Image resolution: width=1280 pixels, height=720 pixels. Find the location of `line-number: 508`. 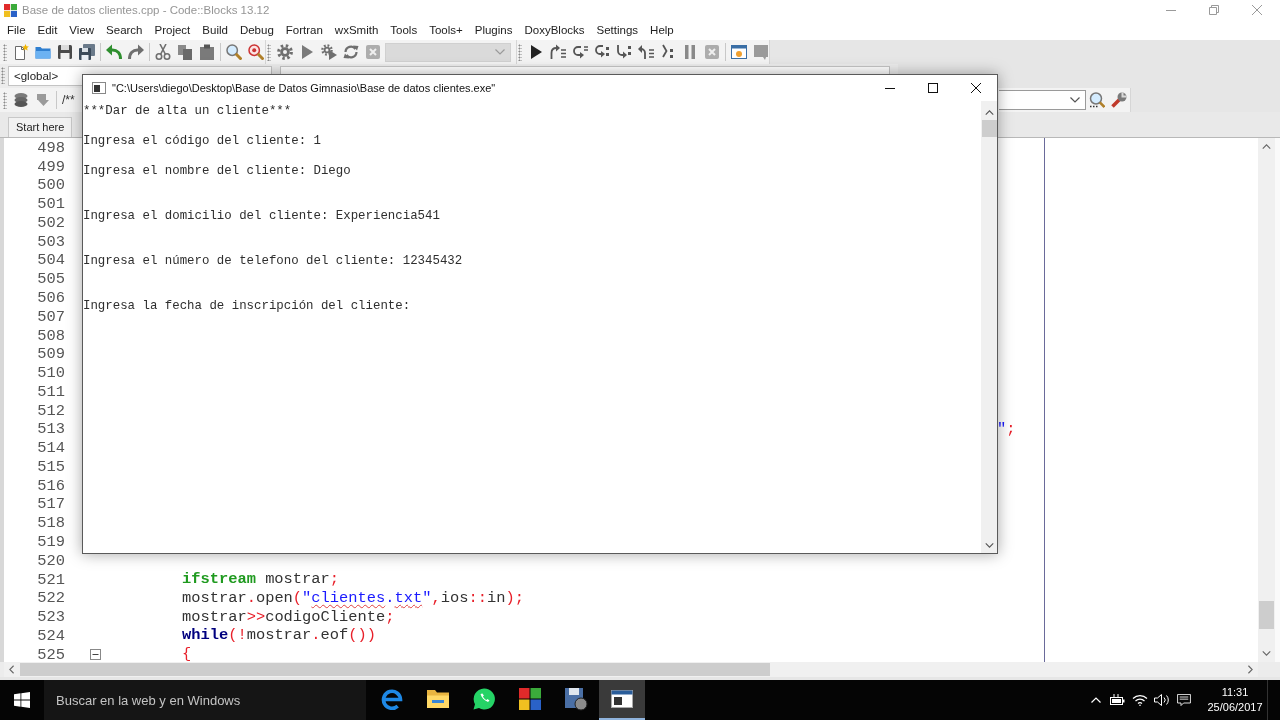

line-number: 508 is located at coordinates (51, 335).